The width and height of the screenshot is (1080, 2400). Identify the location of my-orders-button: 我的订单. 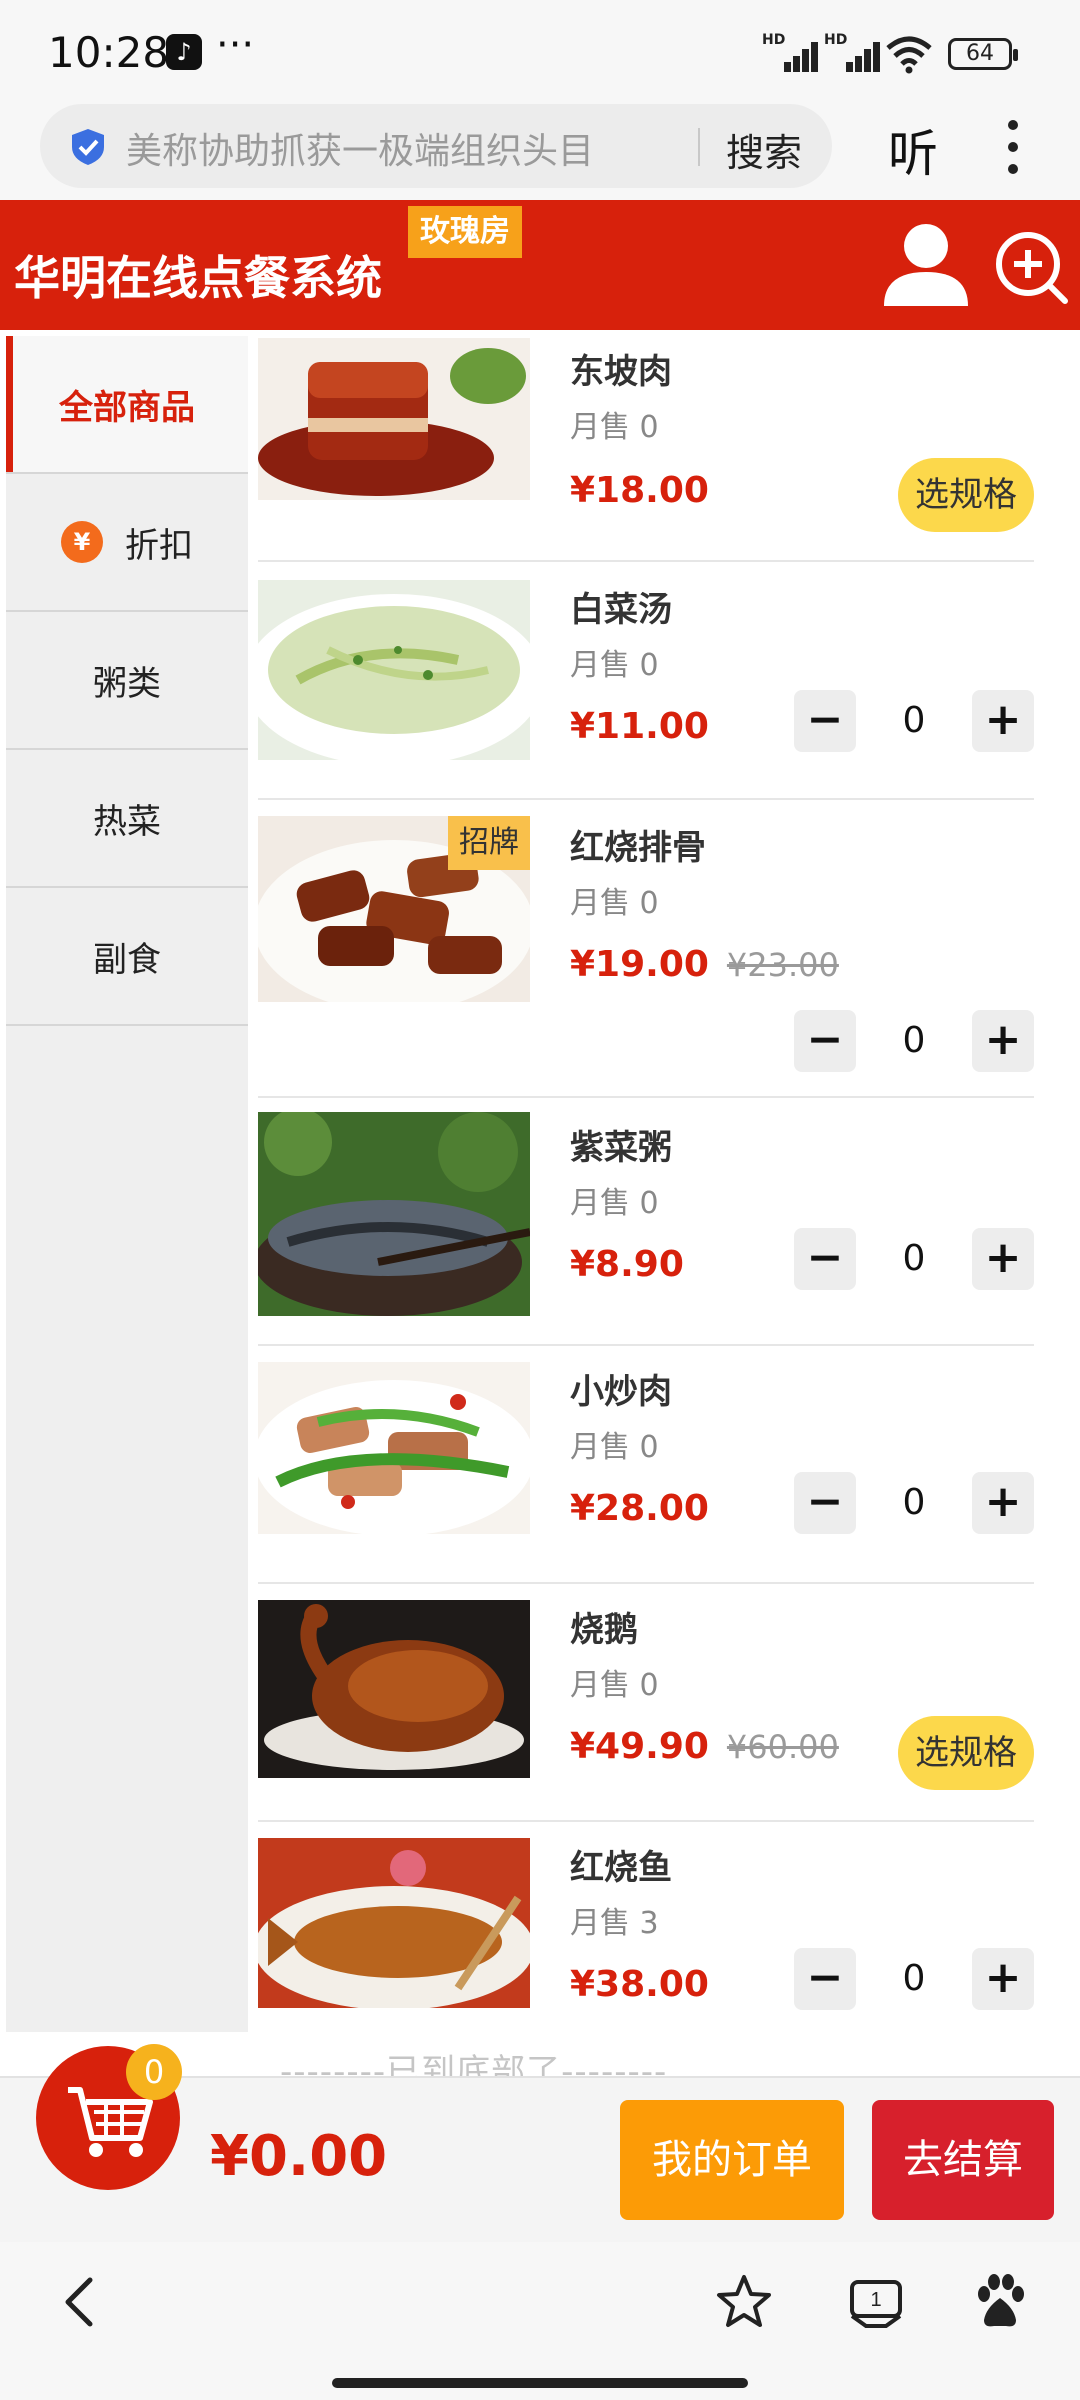
(732, 2160).